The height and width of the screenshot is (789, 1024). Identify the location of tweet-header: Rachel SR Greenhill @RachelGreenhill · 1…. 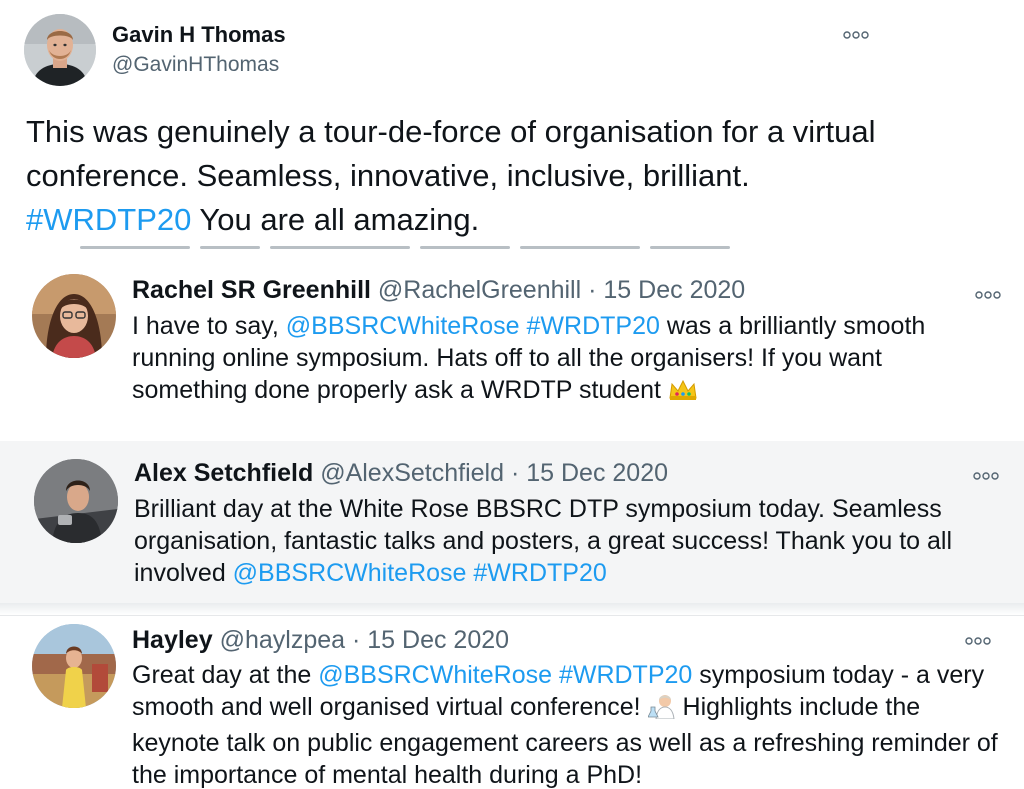
(438, 290).